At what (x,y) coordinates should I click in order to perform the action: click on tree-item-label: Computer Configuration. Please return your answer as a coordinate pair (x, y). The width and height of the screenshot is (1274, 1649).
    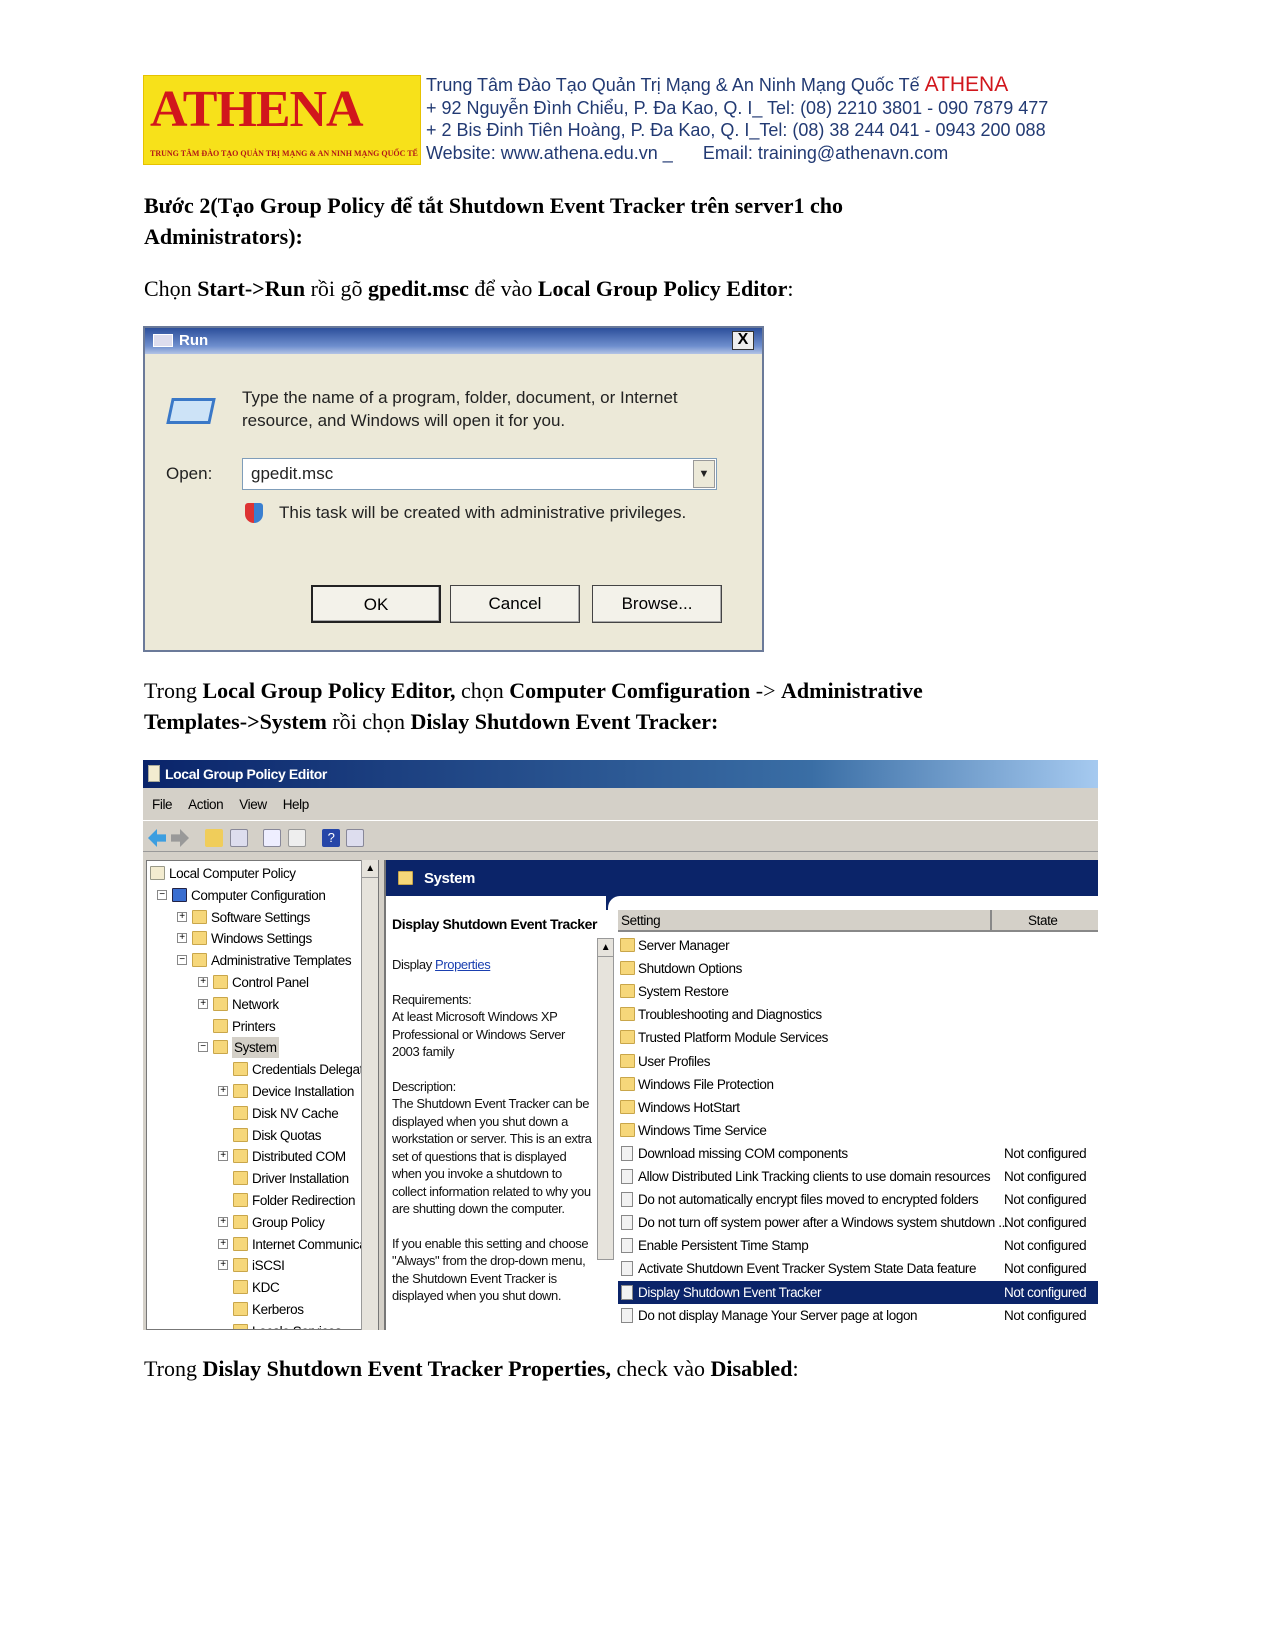
    Looking at the image, I should click on (258, 895).